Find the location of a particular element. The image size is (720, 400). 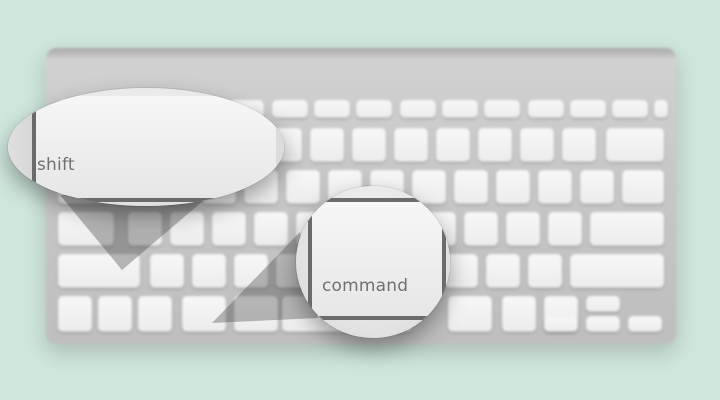

command-key-magnifier: command is located at coordinates (373, 262).